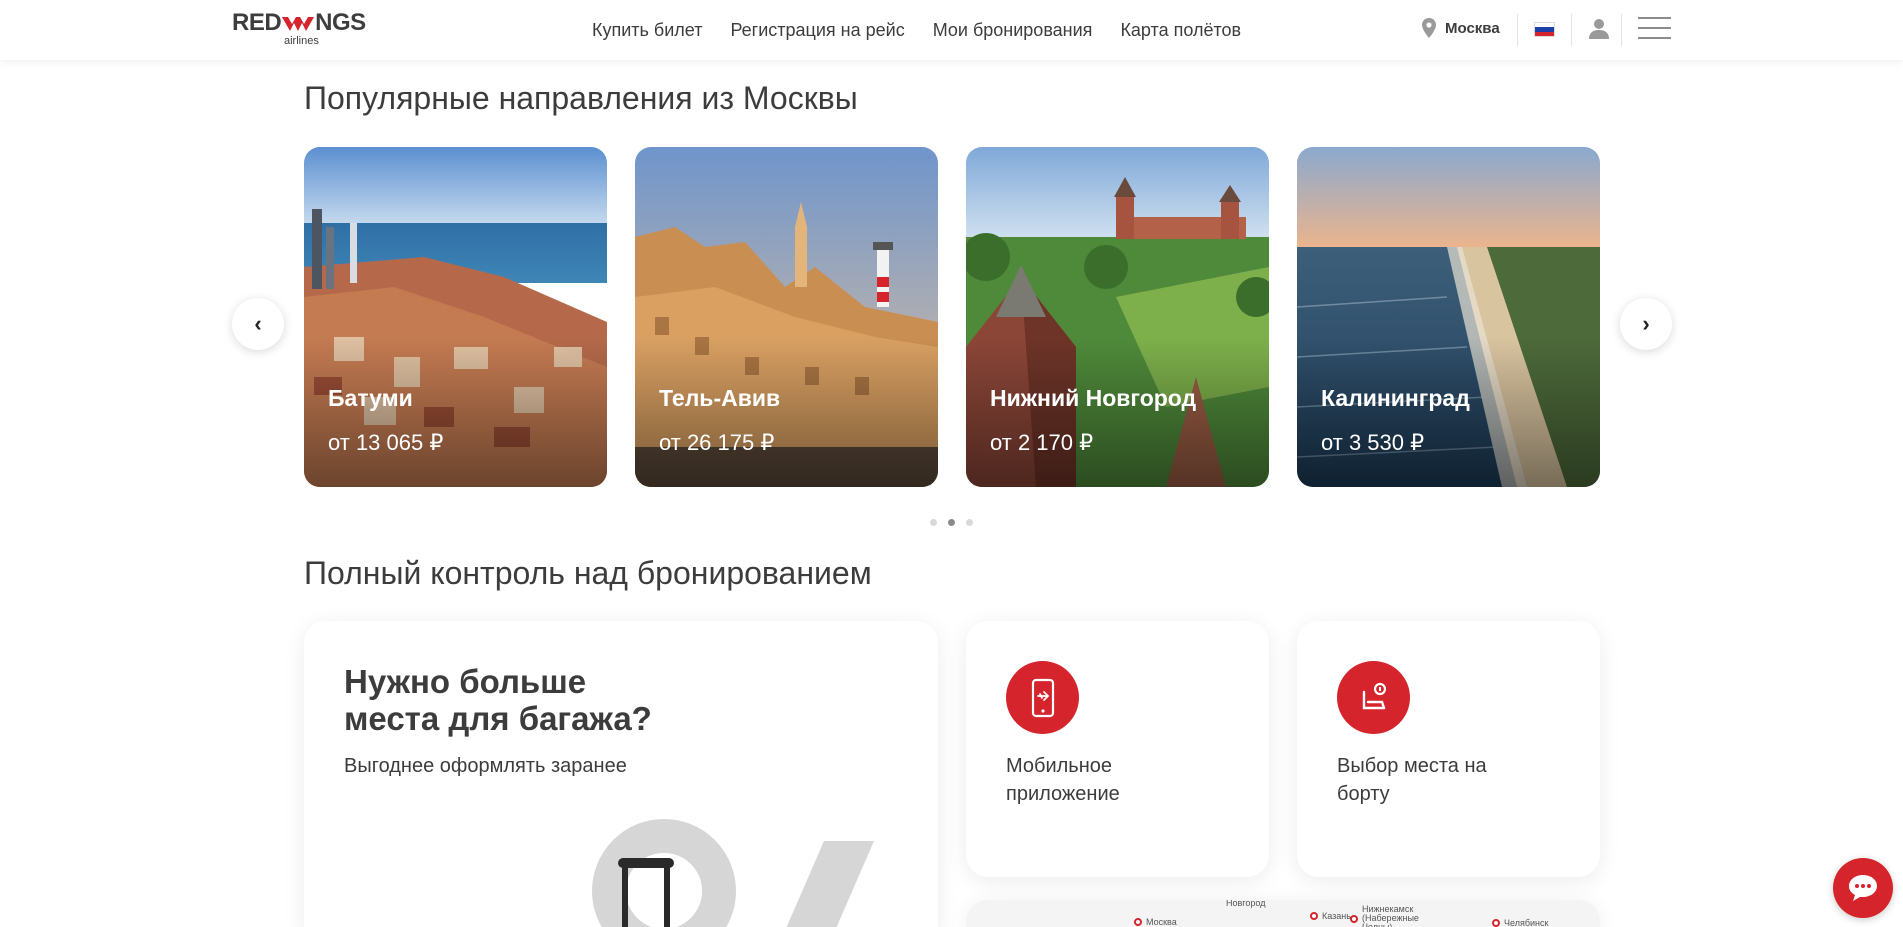 The image size is (1903, 927). Describe the element at coordinates (1373, 442) in the screenshot. I see `destination-price: от 3 530 ₽` at that location.